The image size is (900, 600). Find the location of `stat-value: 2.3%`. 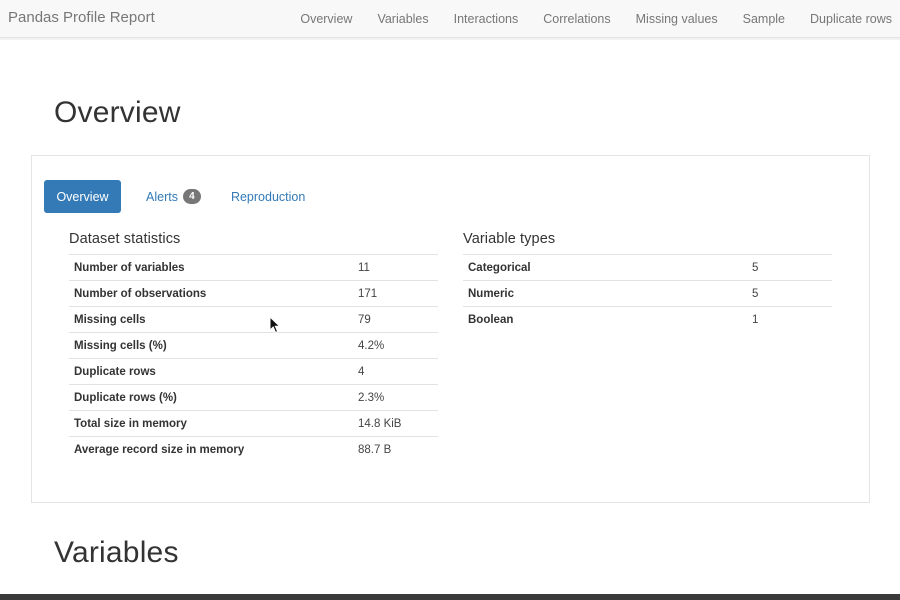

stat-value: 2.3% is located at coordinates (371, 397).